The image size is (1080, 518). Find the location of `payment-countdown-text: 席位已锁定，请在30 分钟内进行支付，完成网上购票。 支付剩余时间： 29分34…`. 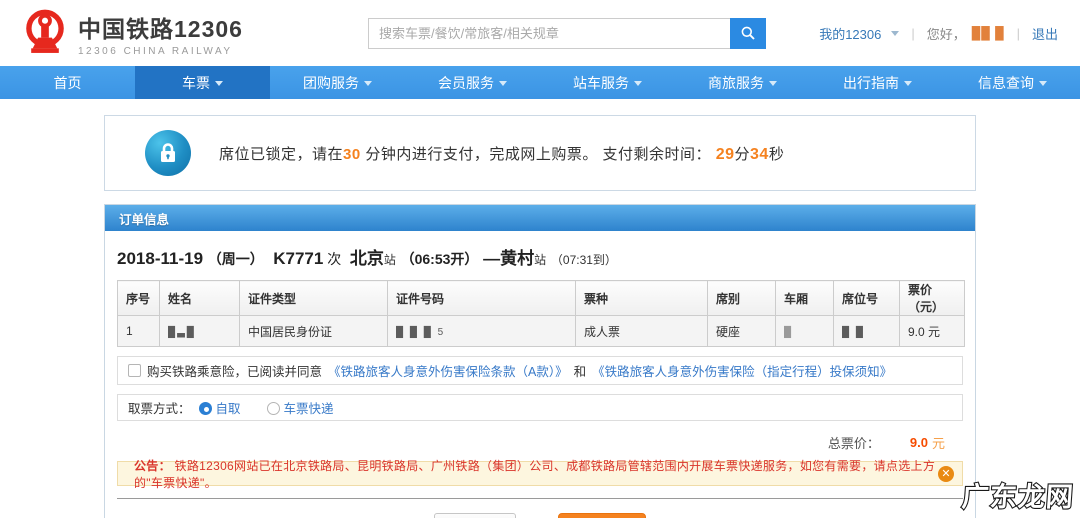

payment-countdown-text: 席位已锁定，请在30 分钟内进行支付，完成网上购票。 支付剩余时间： 29分34… is located at coordinates (501, 153).